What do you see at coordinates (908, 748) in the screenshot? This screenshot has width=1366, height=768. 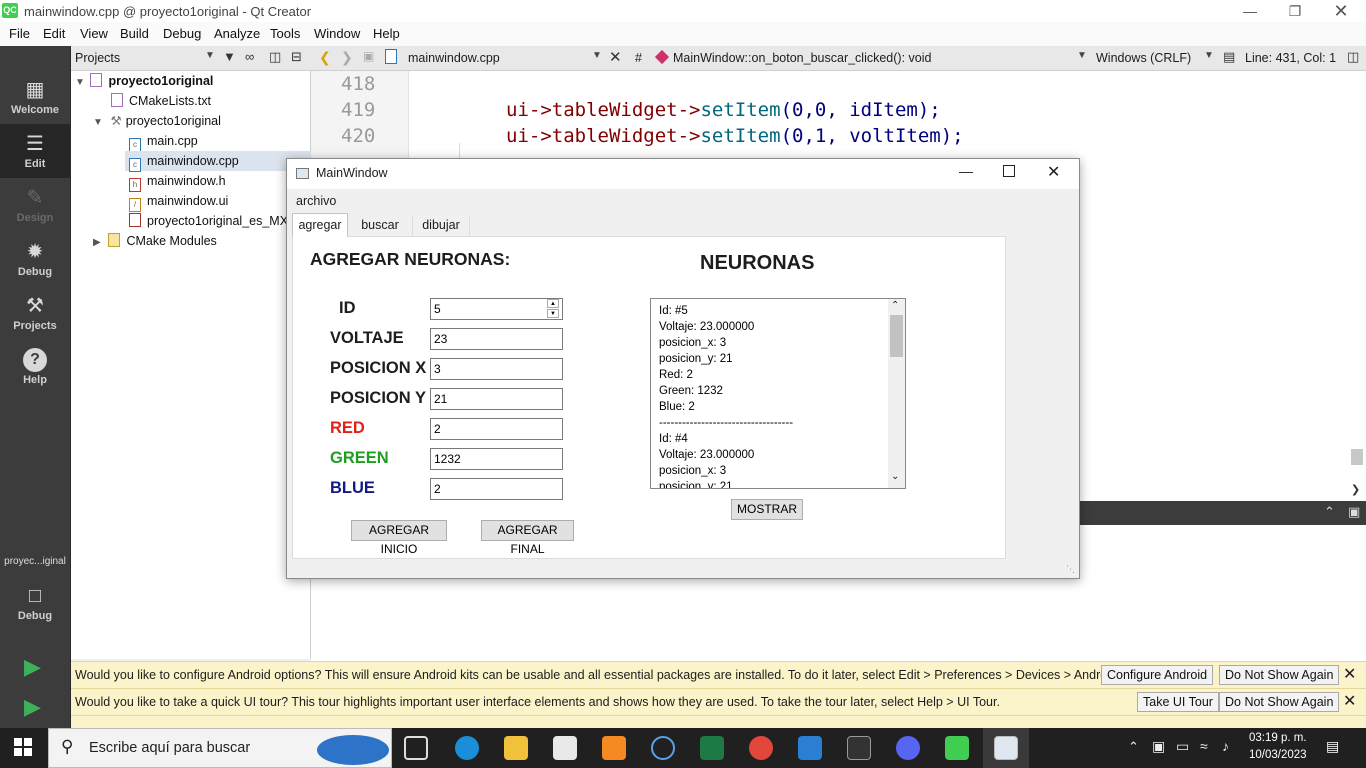 I see `discord-icon` at bounding box center [908, 748].